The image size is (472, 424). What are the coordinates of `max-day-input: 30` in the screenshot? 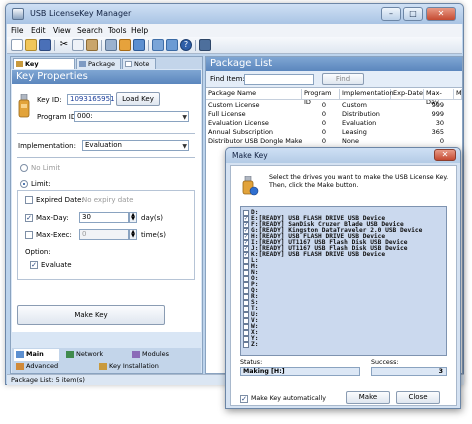 It's located at (104, 217).